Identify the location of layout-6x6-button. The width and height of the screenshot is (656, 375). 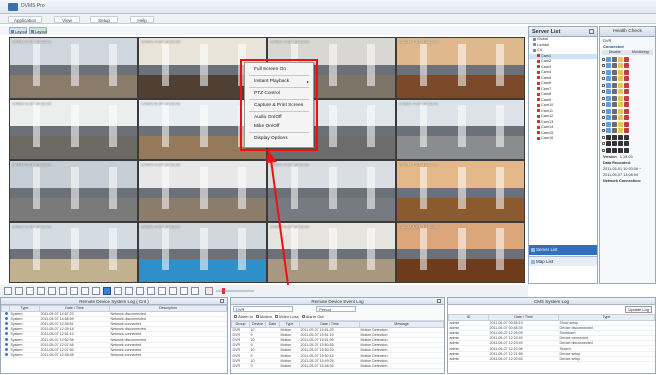
(96, 291).